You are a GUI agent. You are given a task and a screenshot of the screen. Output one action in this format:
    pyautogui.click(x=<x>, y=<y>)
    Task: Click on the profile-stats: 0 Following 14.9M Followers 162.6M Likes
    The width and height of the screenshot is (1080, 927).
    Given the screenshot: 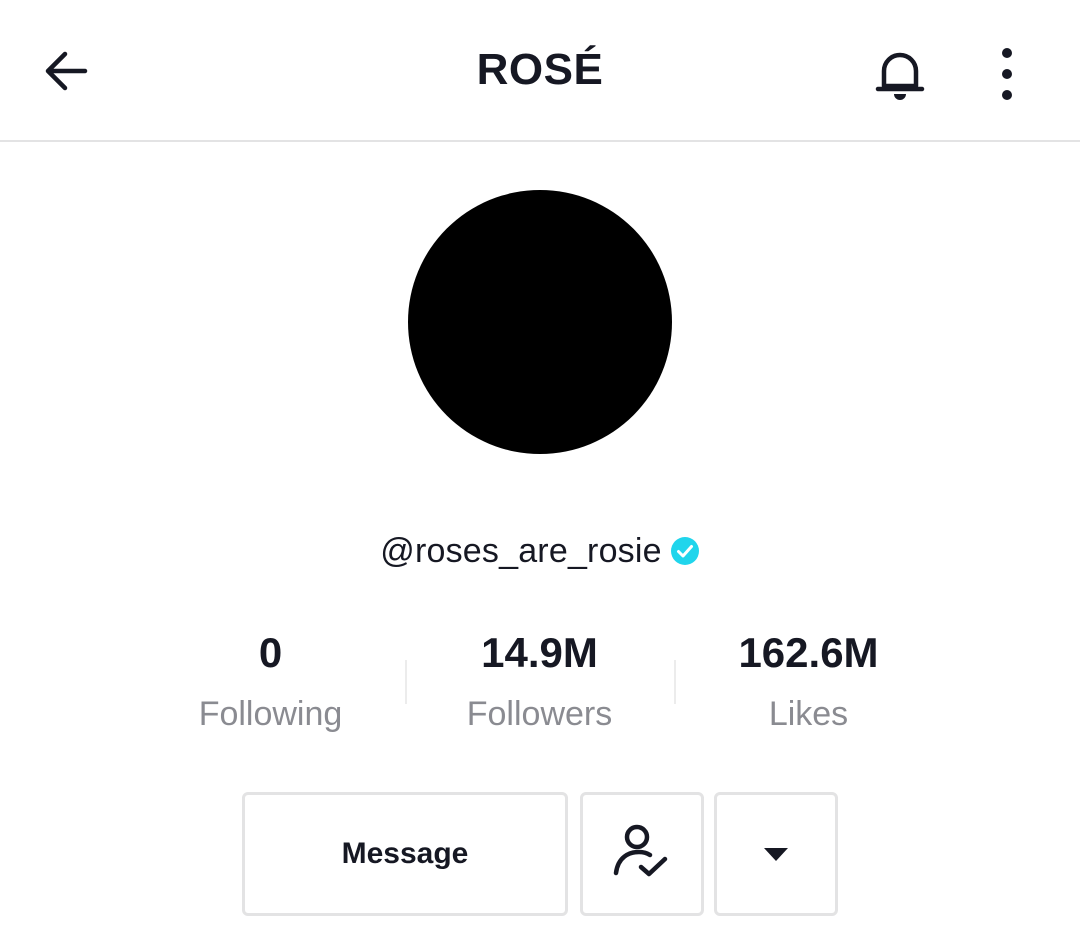 What is the action you would take?
    pyautogui.click(x=540, y=689)
    